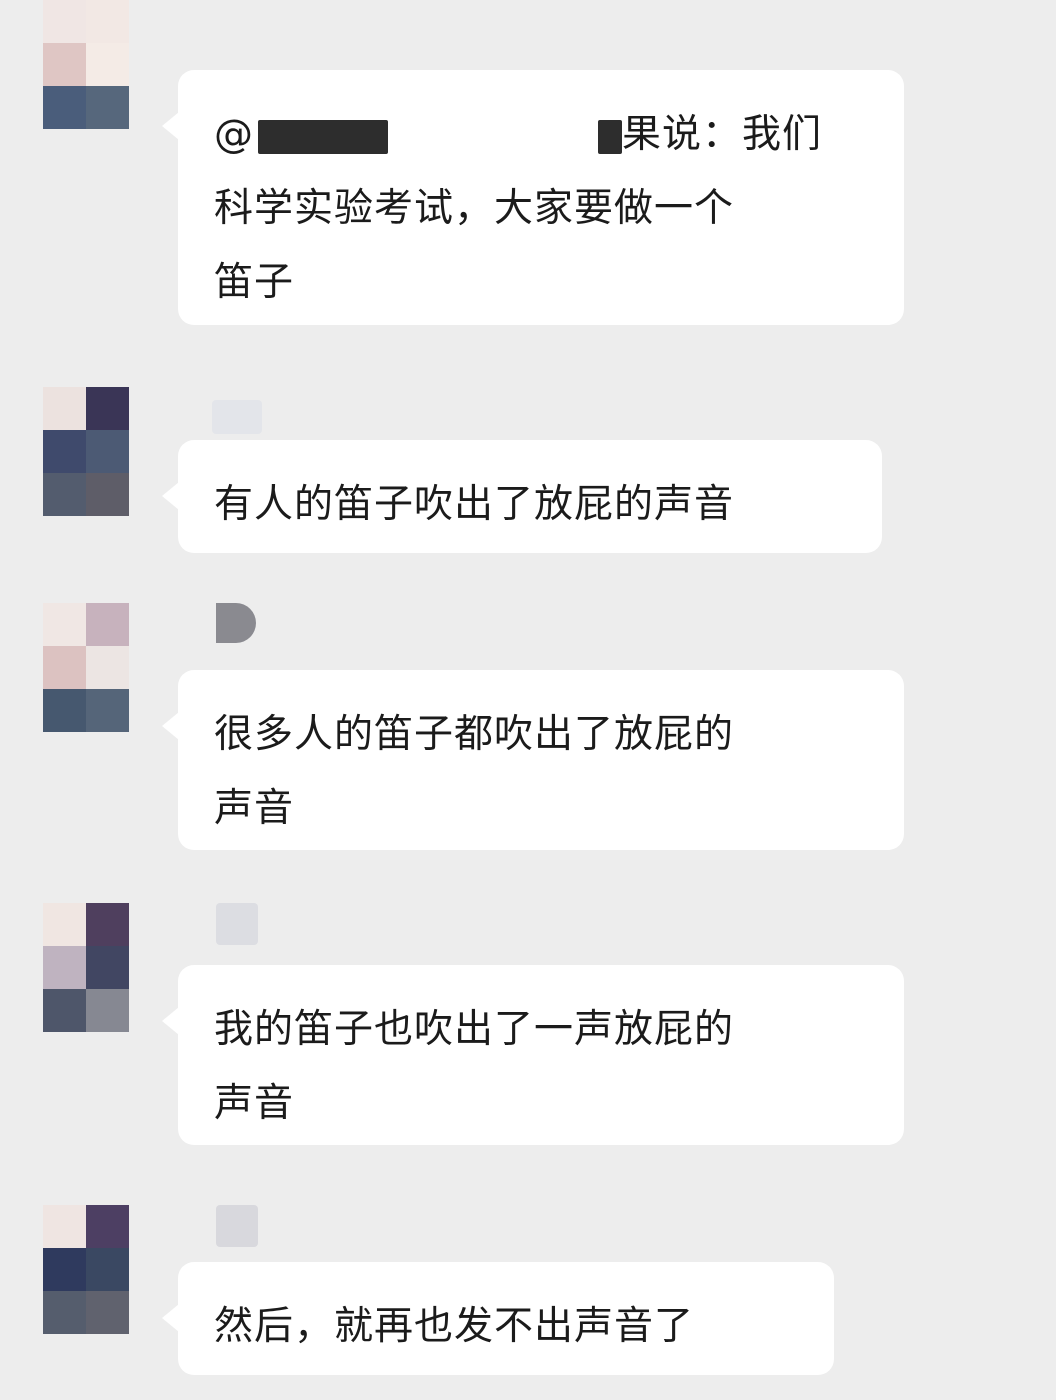  I want to click on message-bubble: 我的笛子也吹出了一声放屁的 声音, so click(533, 1055).